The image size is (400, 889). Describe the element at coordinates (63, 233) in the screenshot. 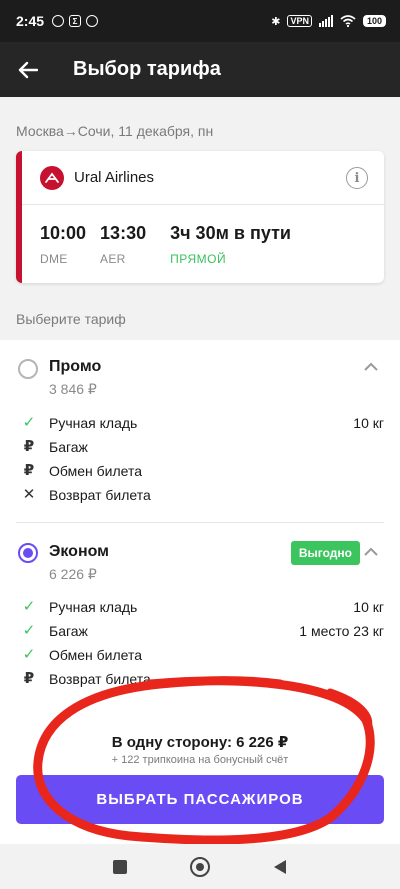

I see `departure-time: 10:00` at that location.